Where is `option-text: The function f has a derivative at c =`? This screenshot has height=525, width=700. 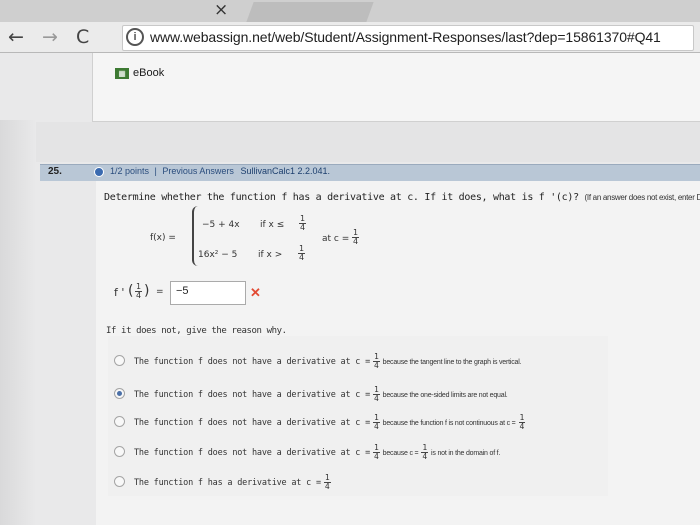
option-text: The function f has a derivative at c = is located at coordinates (227, 483).